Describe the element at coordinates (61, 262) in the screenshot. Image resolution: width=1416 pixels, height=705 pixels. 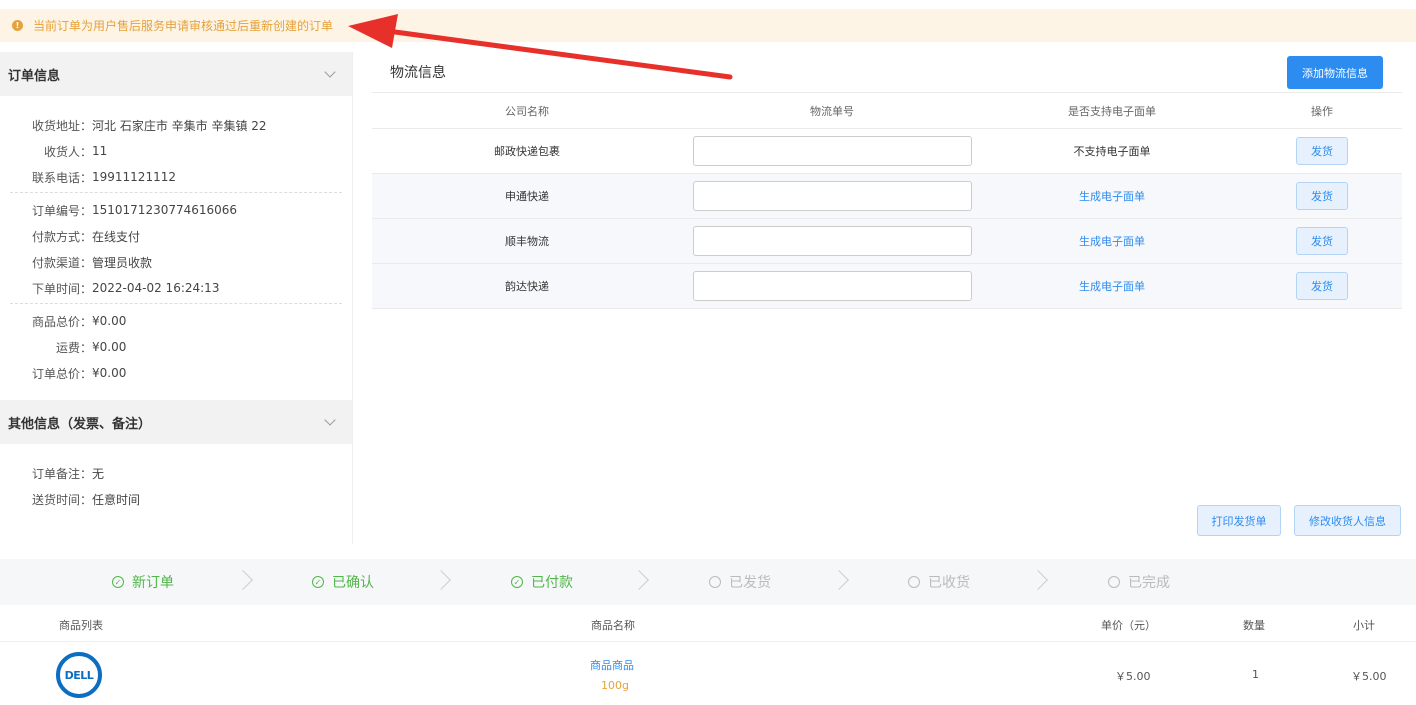
I see `pay-channel-label: 付款渠道：` at that location.